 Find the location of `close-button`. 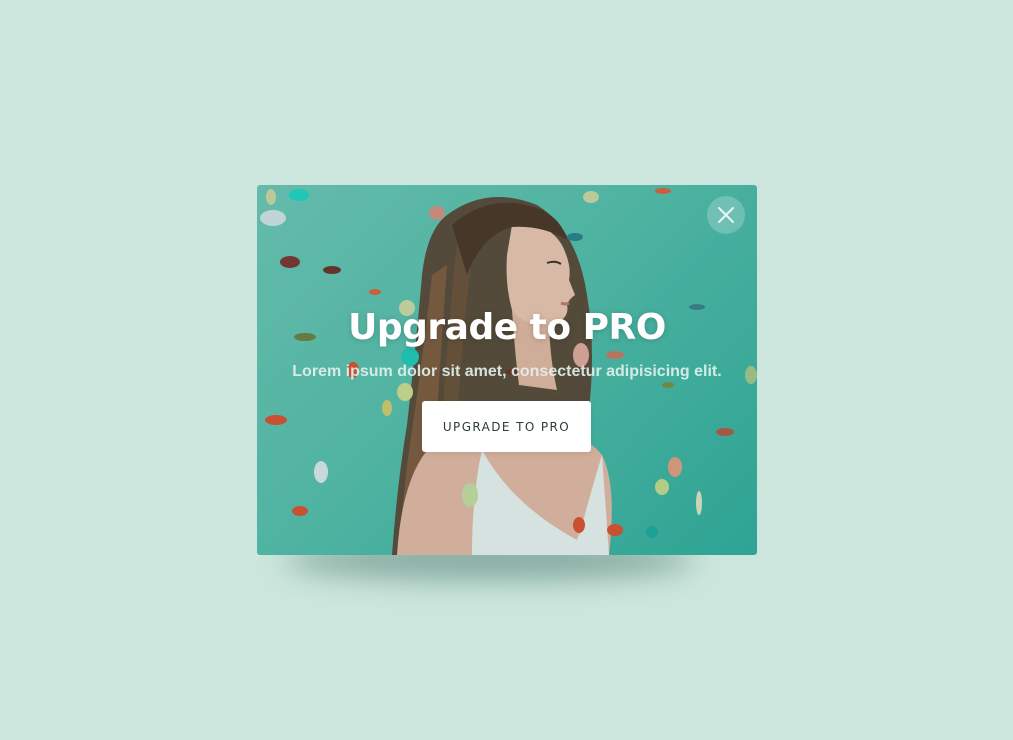

close-button is located at coordinates (726, 215).